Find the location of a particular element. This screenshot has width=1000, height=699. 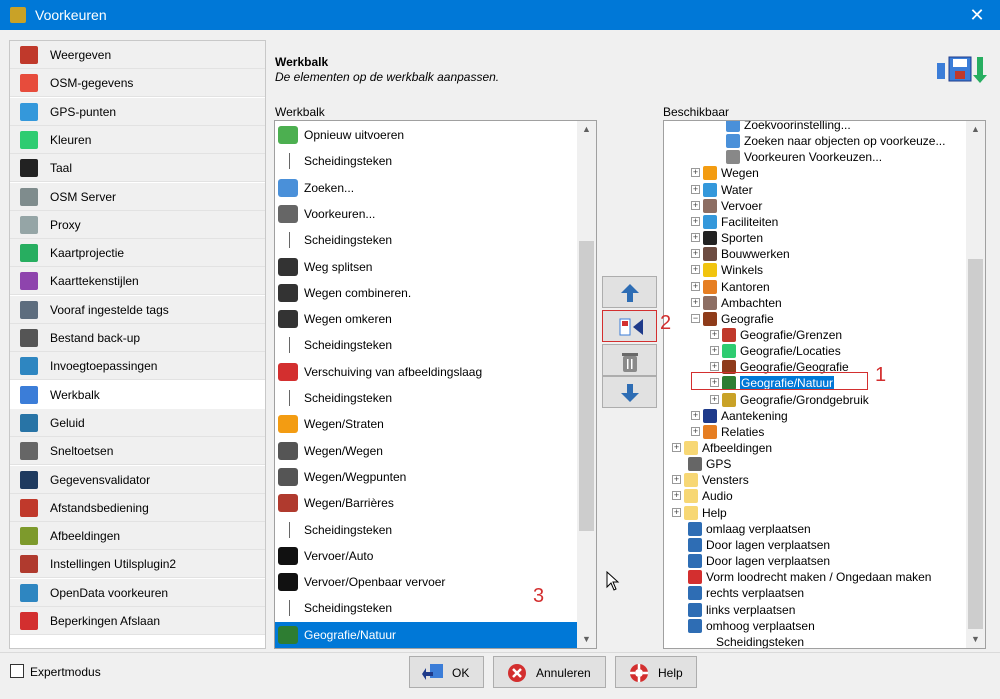

toolbar-list-item: Vervoer/Auto is located at coordinates (426, 556).